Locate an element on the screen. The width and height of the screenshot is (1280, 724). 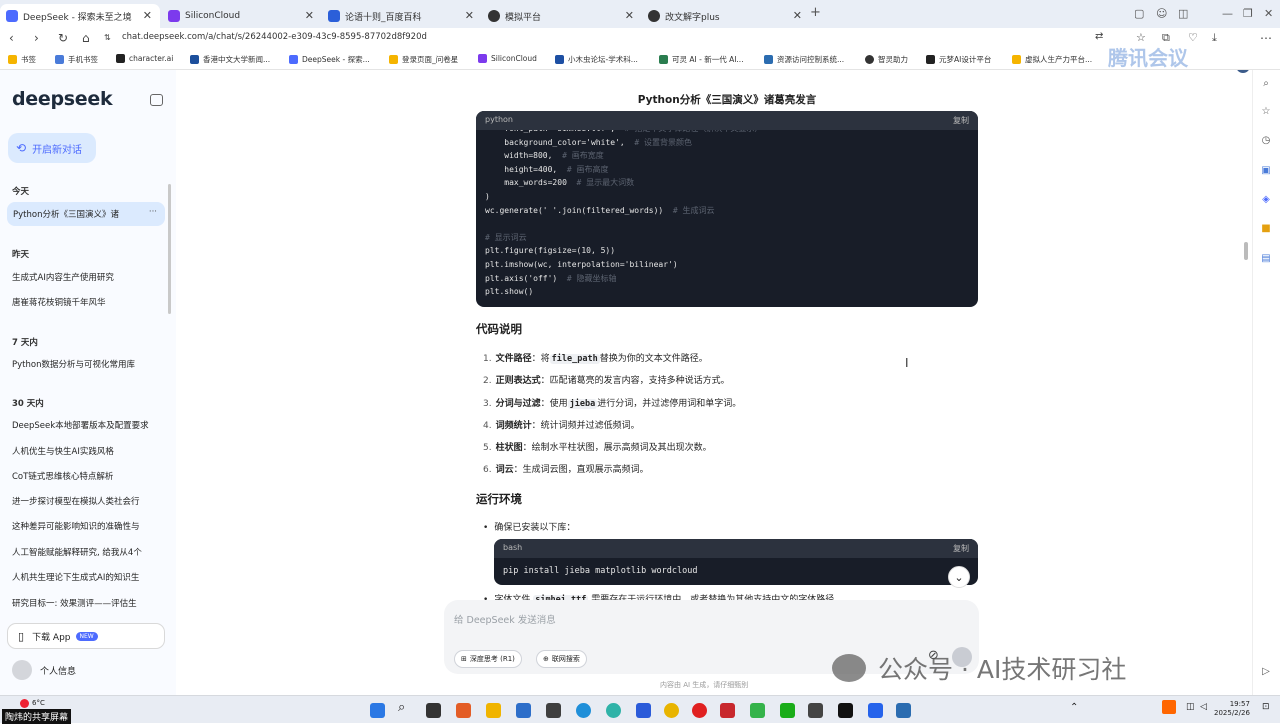
extensions-icon: ◫ is located at coordinates (1183, 13).